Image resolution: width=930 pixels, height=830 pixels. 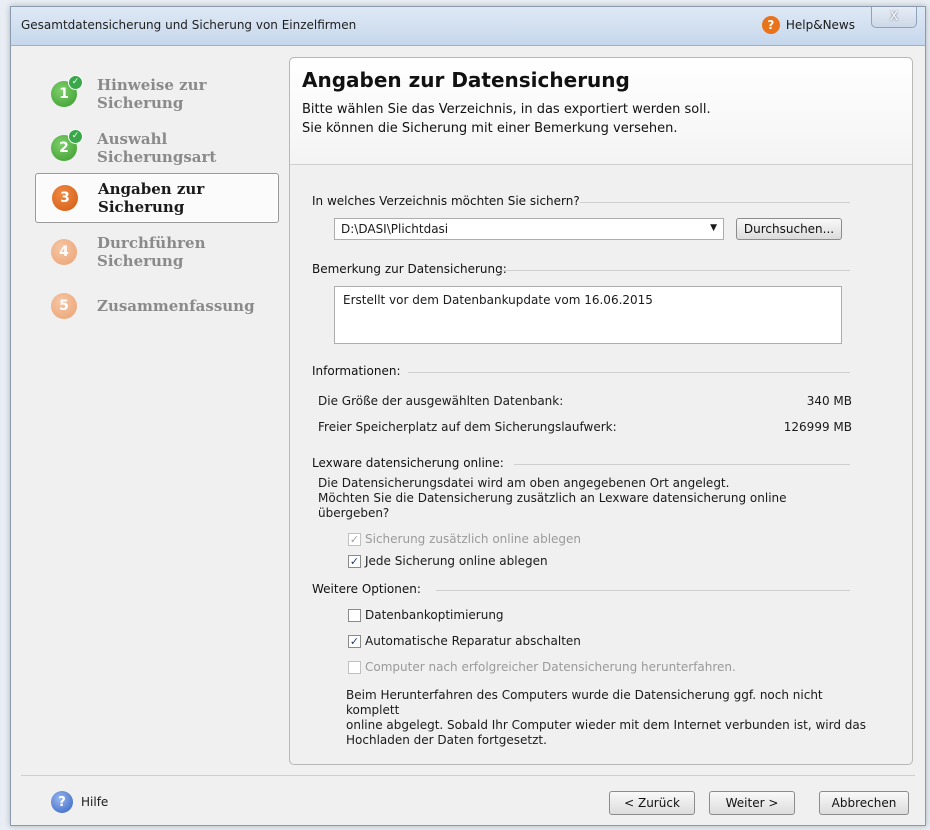 What do you see at coordinates (446, 740) in the screenshot?
I see `note-line: Hochladen der Daten fortgesetzt.` at bounding box center [446, 740].